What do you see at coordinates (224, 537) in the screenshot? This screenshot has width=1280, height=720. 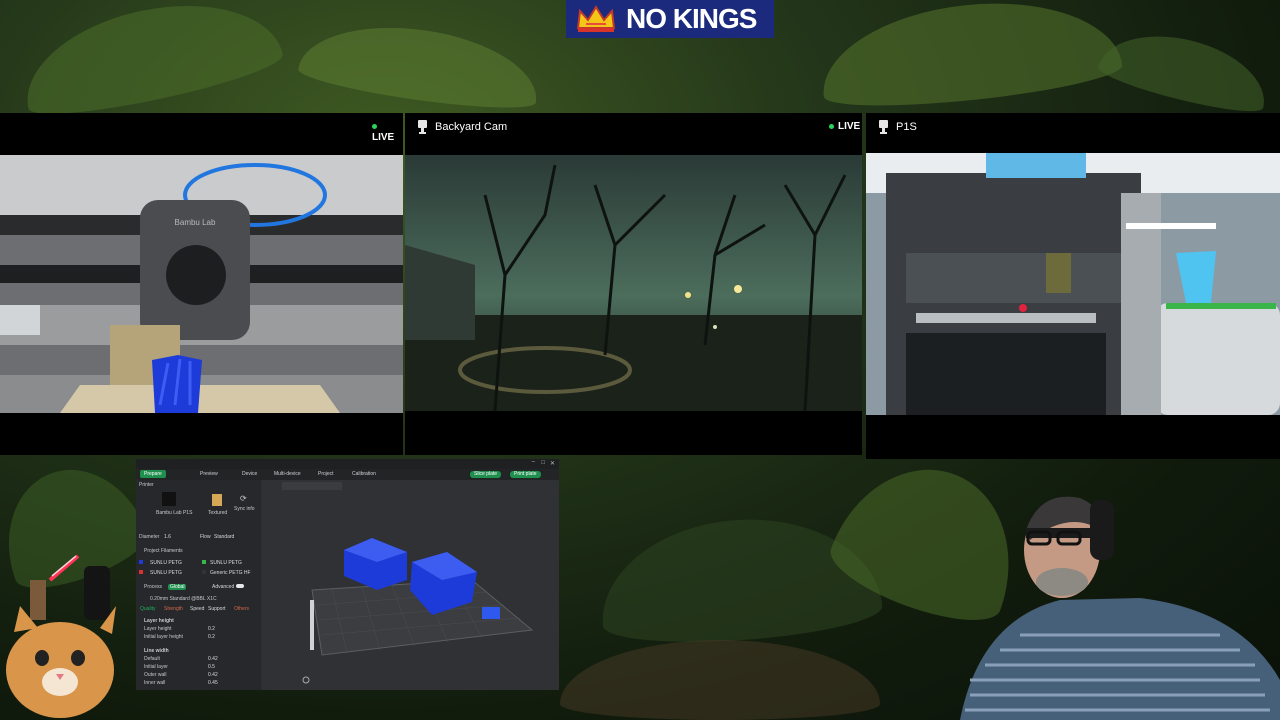 I see `flow-value: Standard` at bounding box center [224, 537].